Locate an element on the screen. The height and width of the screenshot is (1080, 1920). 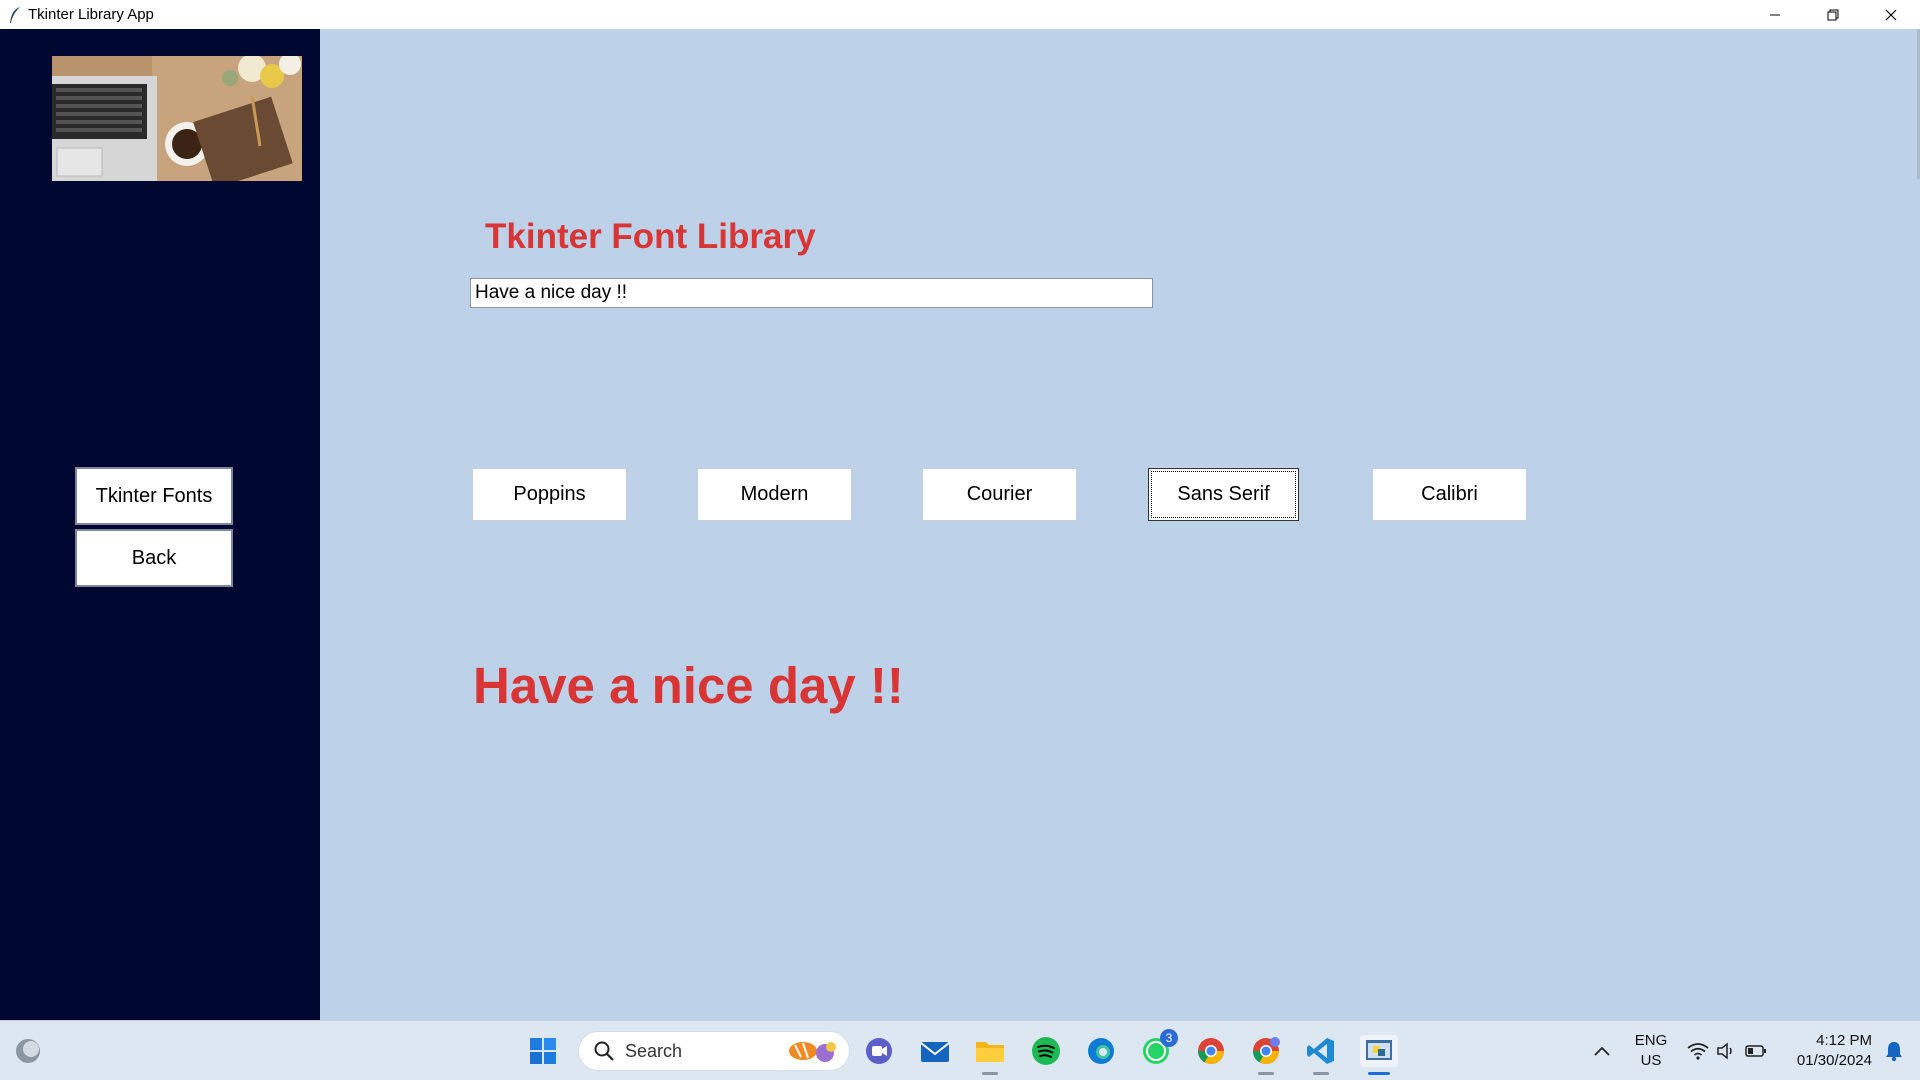
close-button is located at coordinates (1891, 14).